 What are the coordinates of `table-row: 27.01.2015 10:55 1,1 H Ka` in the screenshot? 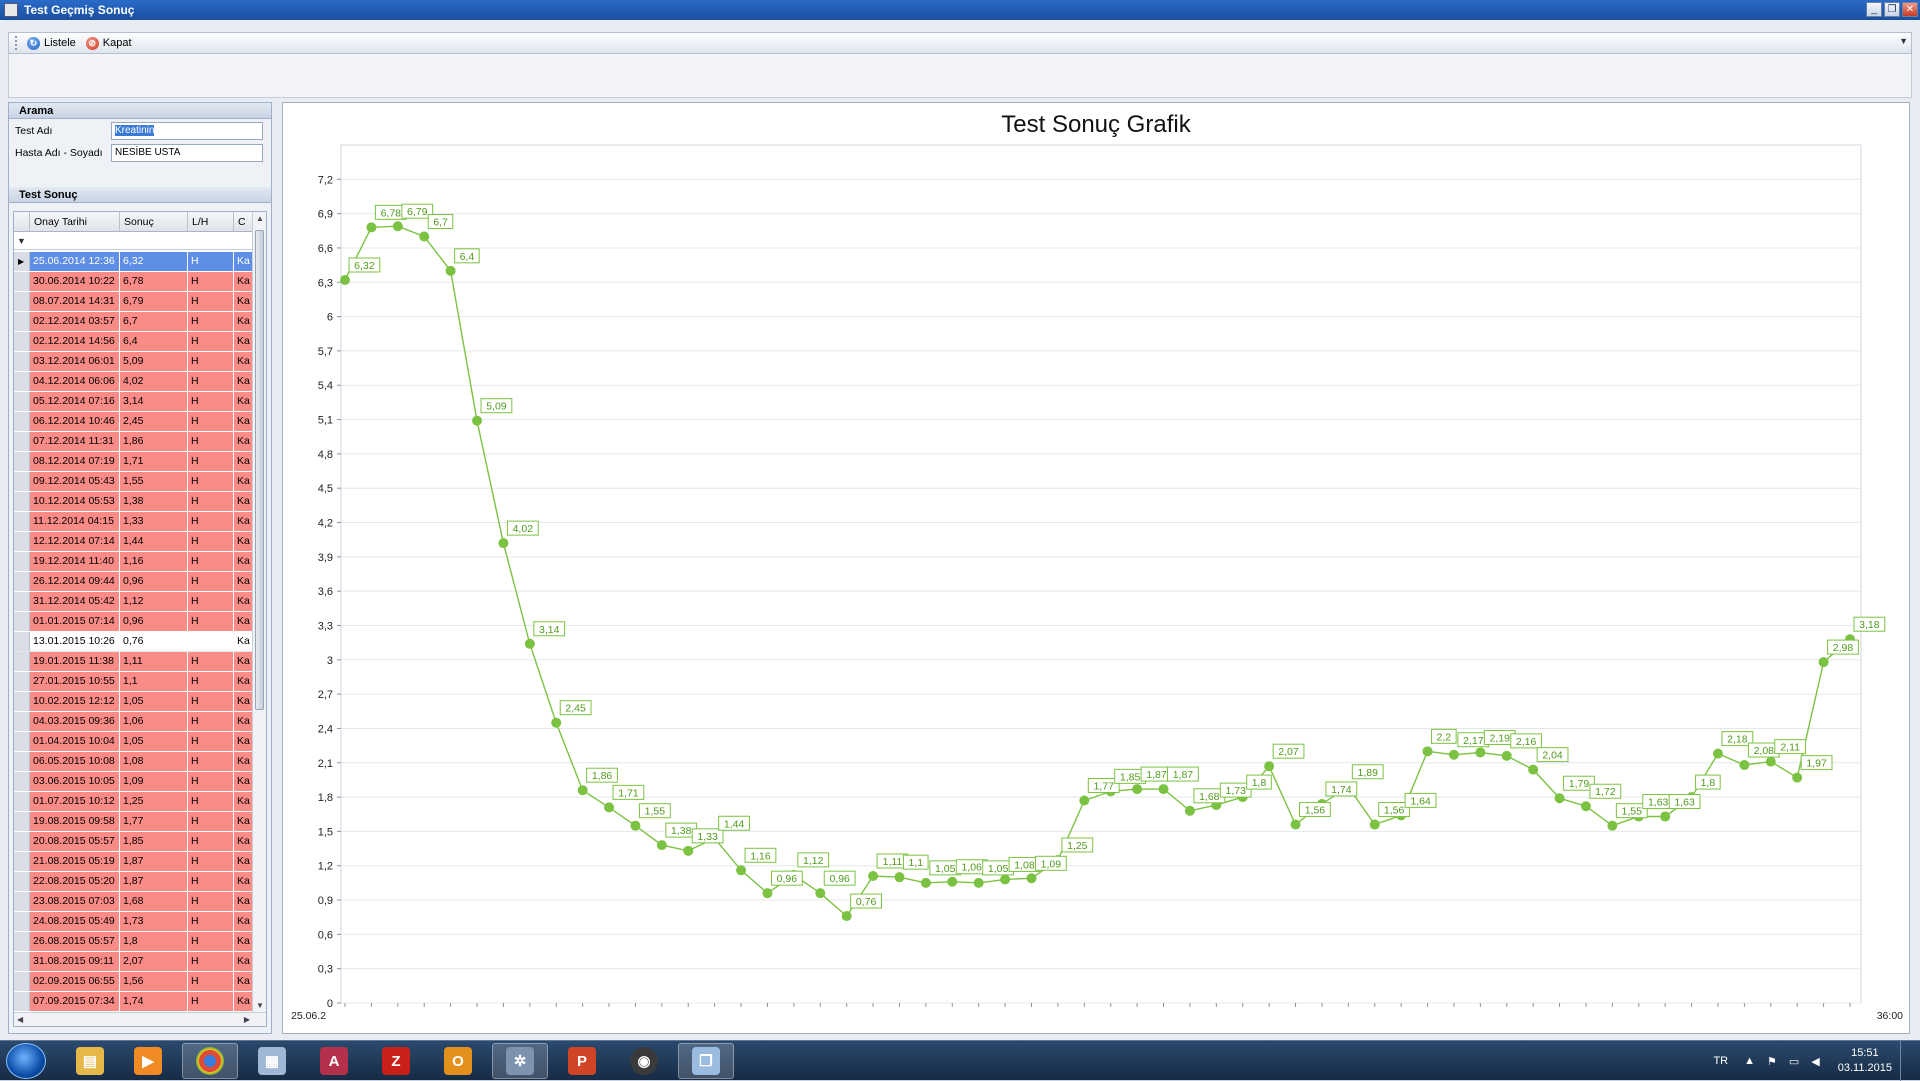 It's located at (134, 682).